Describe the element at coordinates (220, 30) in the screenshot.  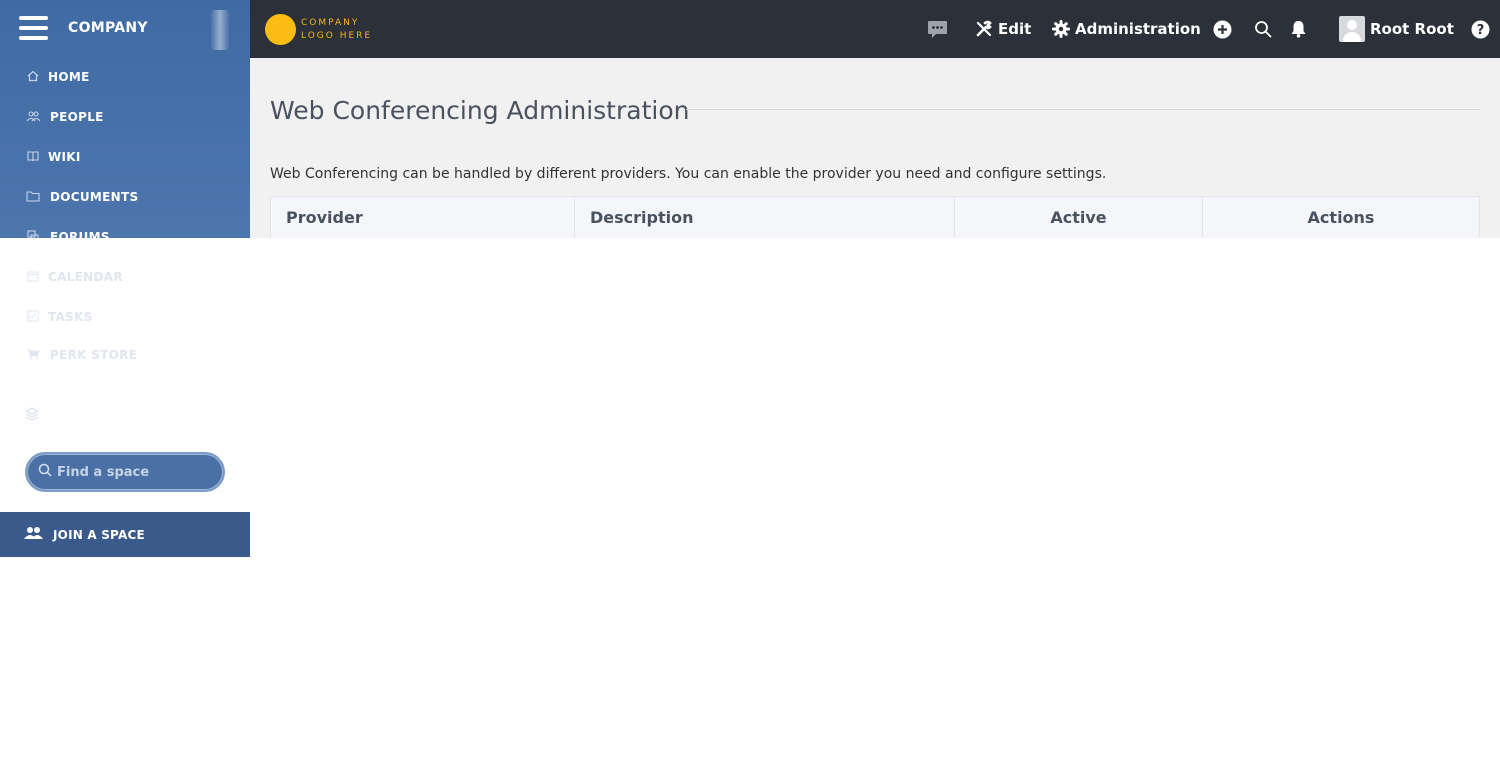
I see `sidebar-collapse-handle` at that location.